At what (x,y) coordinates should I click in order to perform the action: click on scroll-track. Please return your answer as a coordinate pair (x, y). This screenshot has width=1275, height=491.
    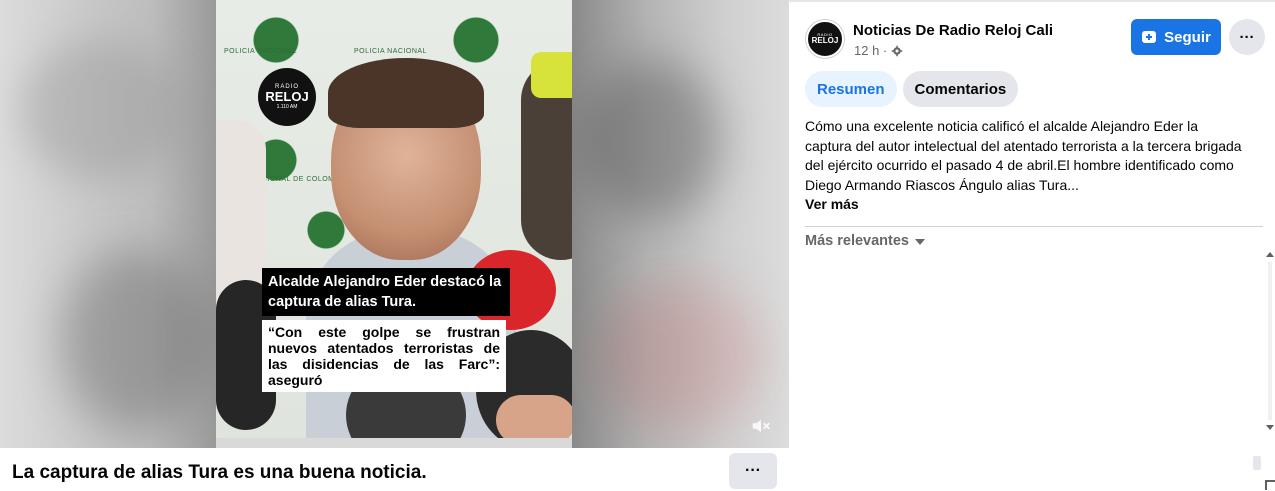
    Looking at the image, I should click on (1270, 341).